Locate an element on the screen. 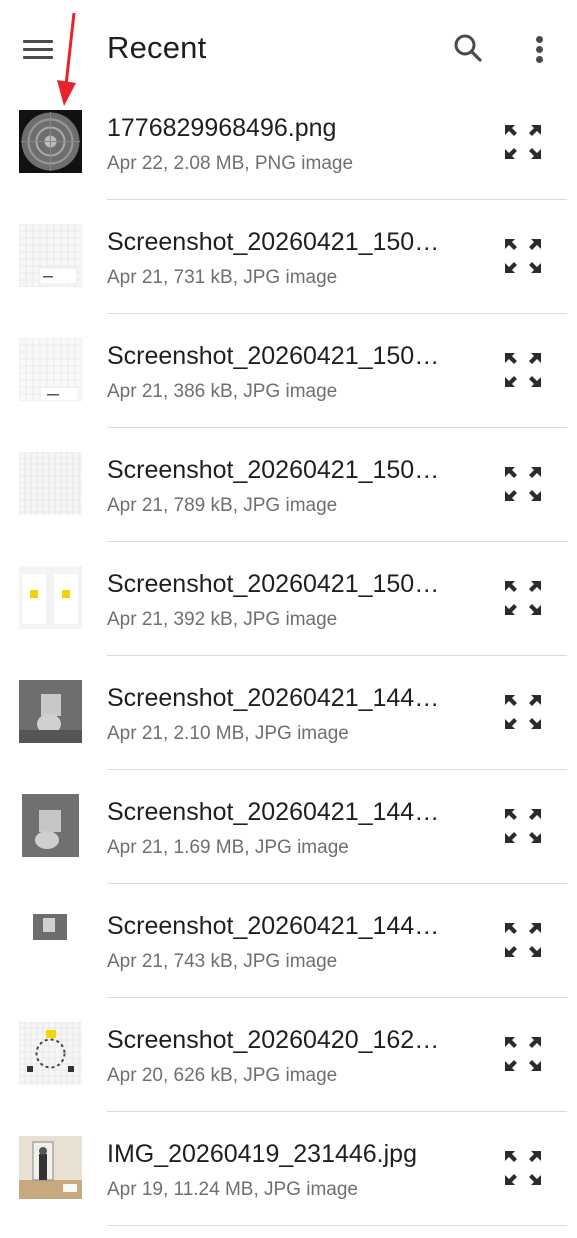 The height and width of the screenshot is (1238, 577). top-app-bar: Recent is located at coordinates (288, 50).